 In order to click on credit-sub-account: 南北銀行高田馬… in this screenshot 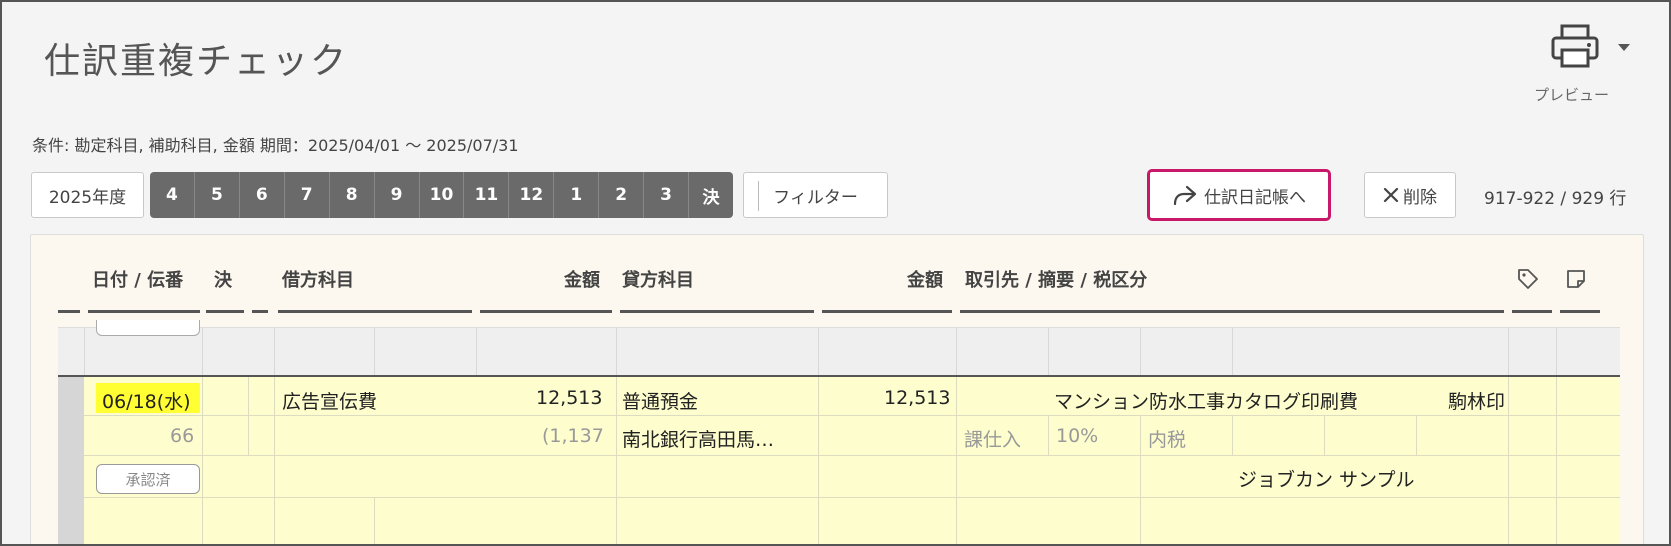, I will do `click(698, 440)`.